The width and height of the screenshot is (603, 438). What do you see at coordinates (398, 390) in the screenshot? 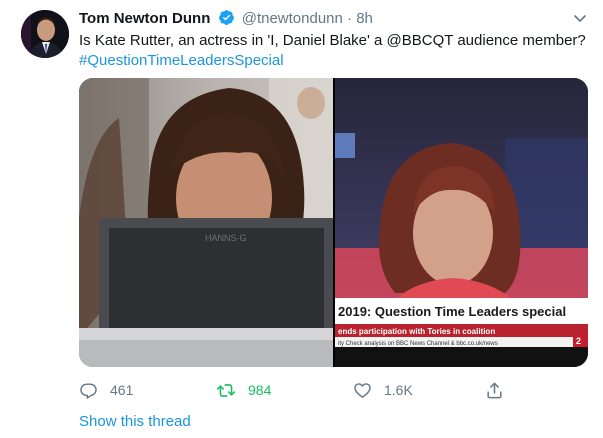
I see `like-count: 1.6K` at bounding box center [398, 390].